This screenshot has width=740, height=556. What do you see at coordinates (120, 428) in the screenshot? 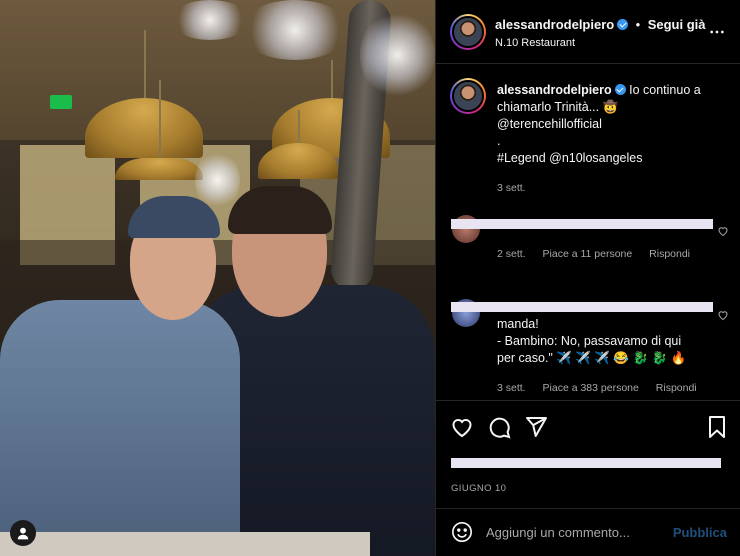
I see `person-left-body` at bounding box center [120, 428].